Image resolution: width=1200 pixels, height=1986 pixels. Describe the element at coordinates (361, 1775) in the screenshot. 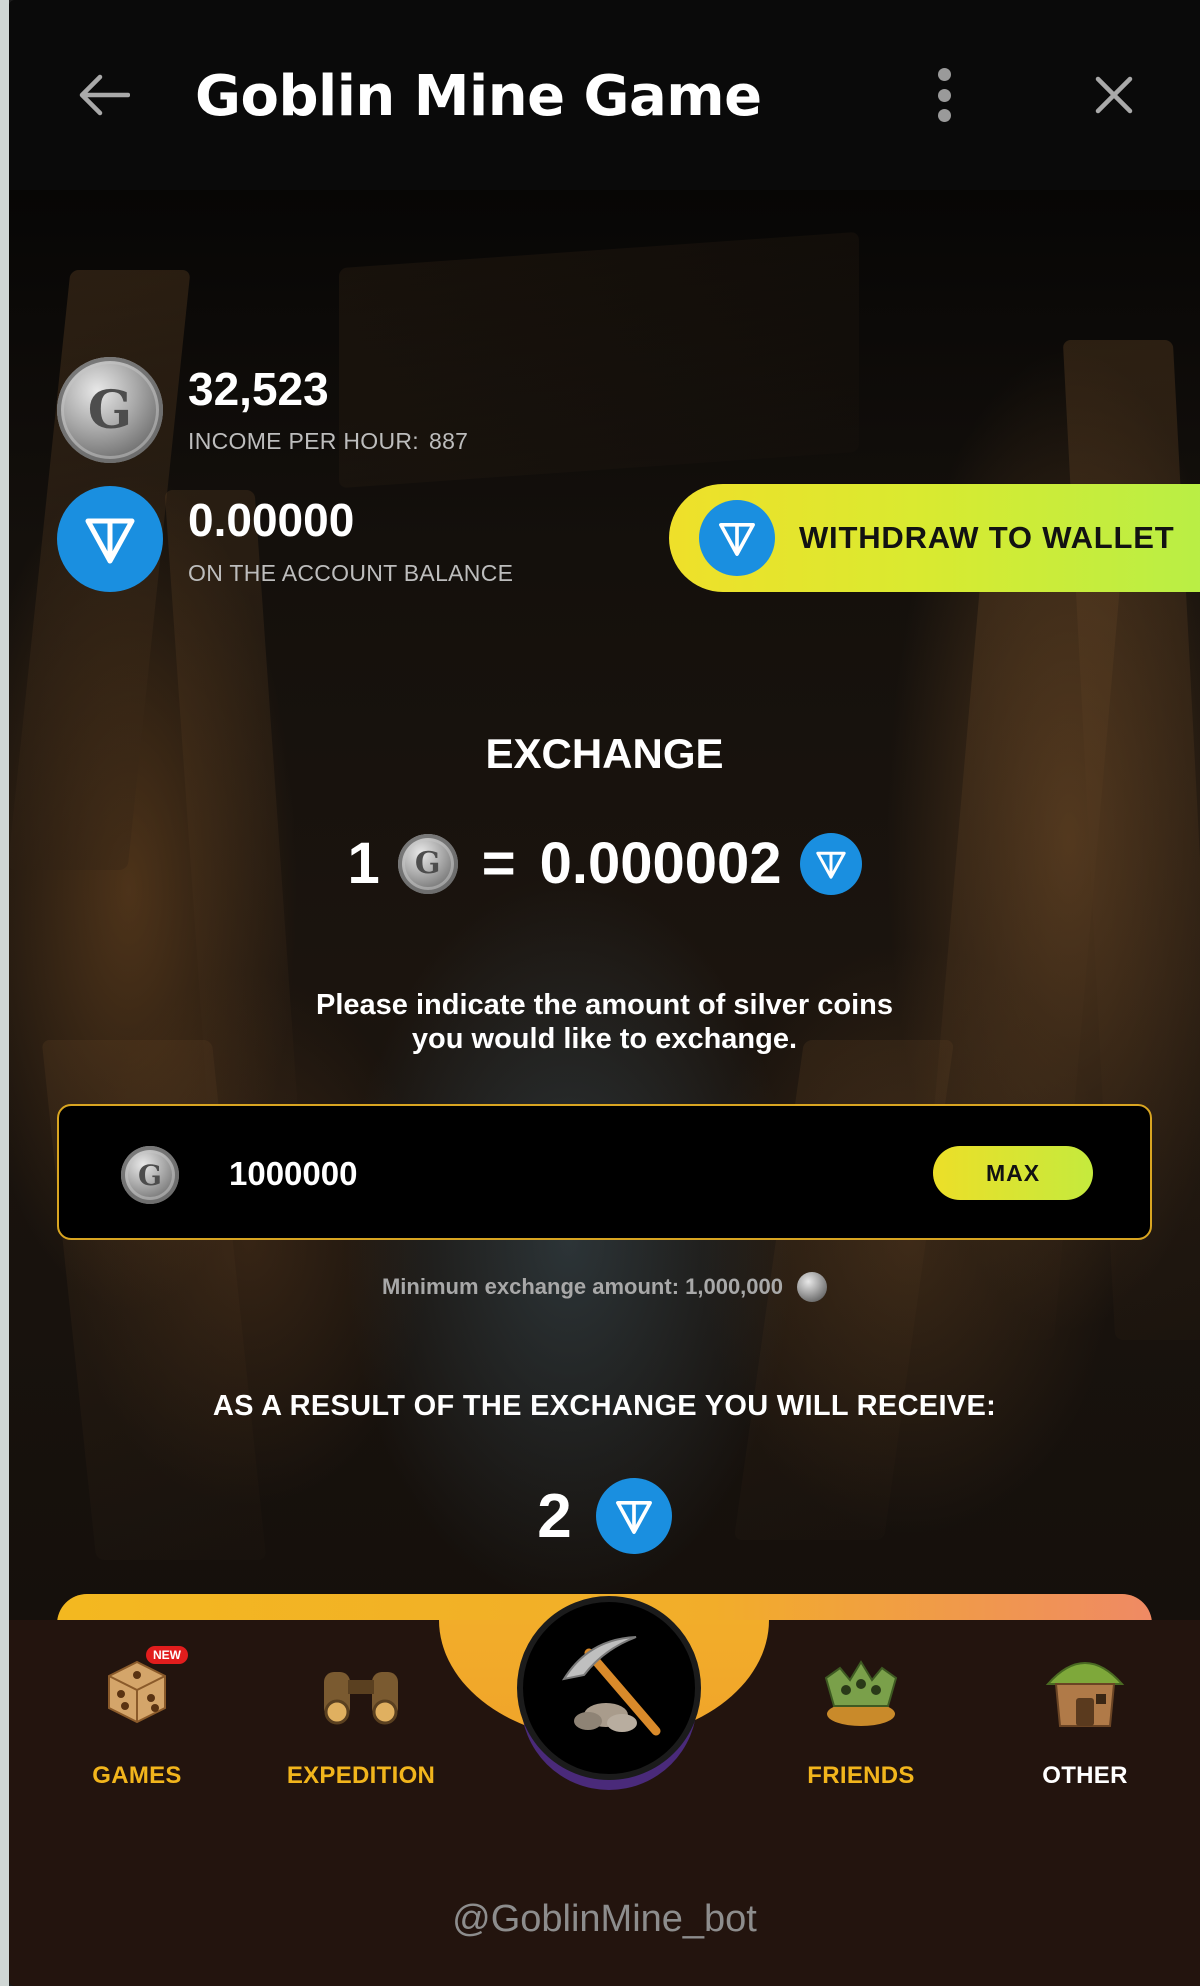

I see `nav-expedition-label: EXPEDITION` at that location.